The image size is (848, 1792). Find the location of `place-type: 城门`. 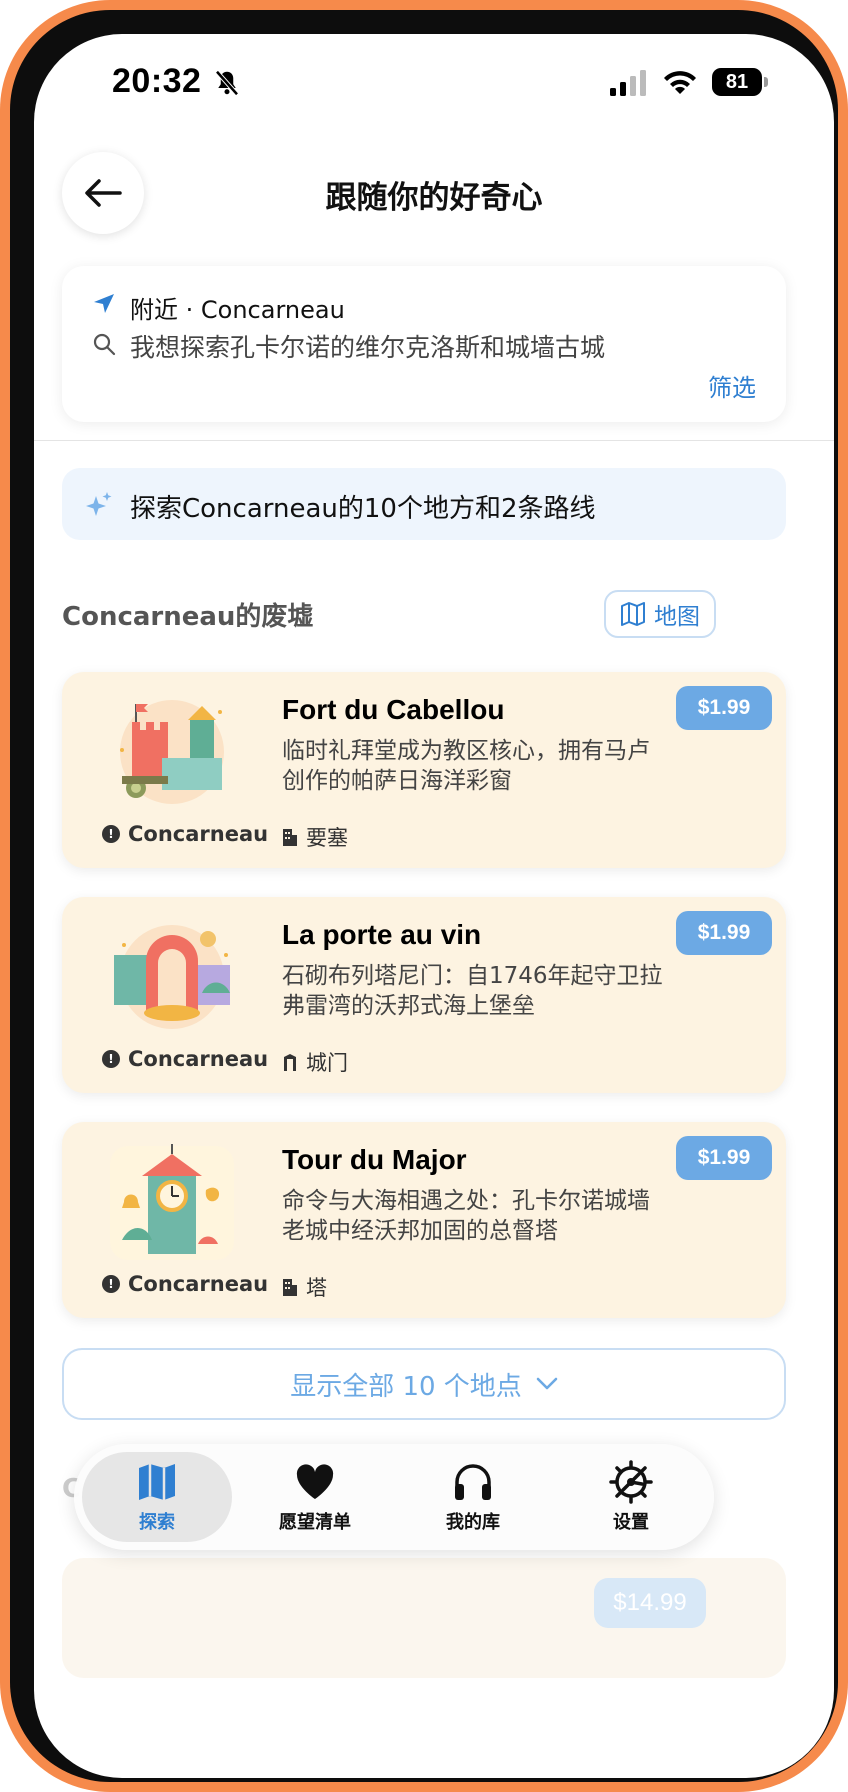

place-type: 城门 is located at coordinates (315, 1062).